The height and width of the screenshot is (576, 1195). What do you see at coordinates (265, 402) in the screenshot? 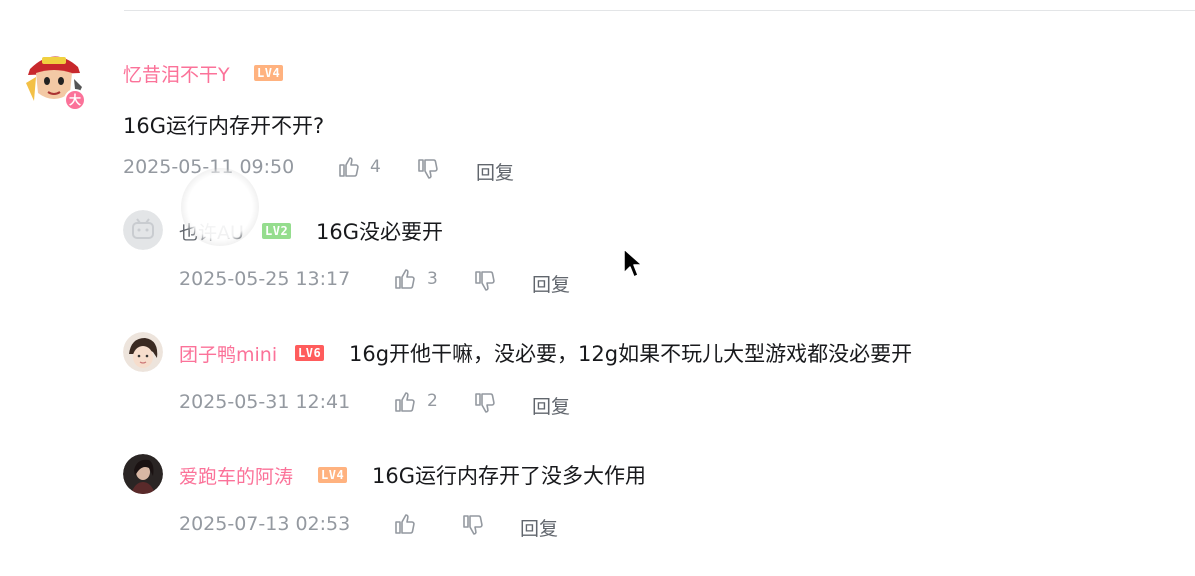
I see `reply-time: 2025-05-31 12:41` at bounding box center [265, 402].